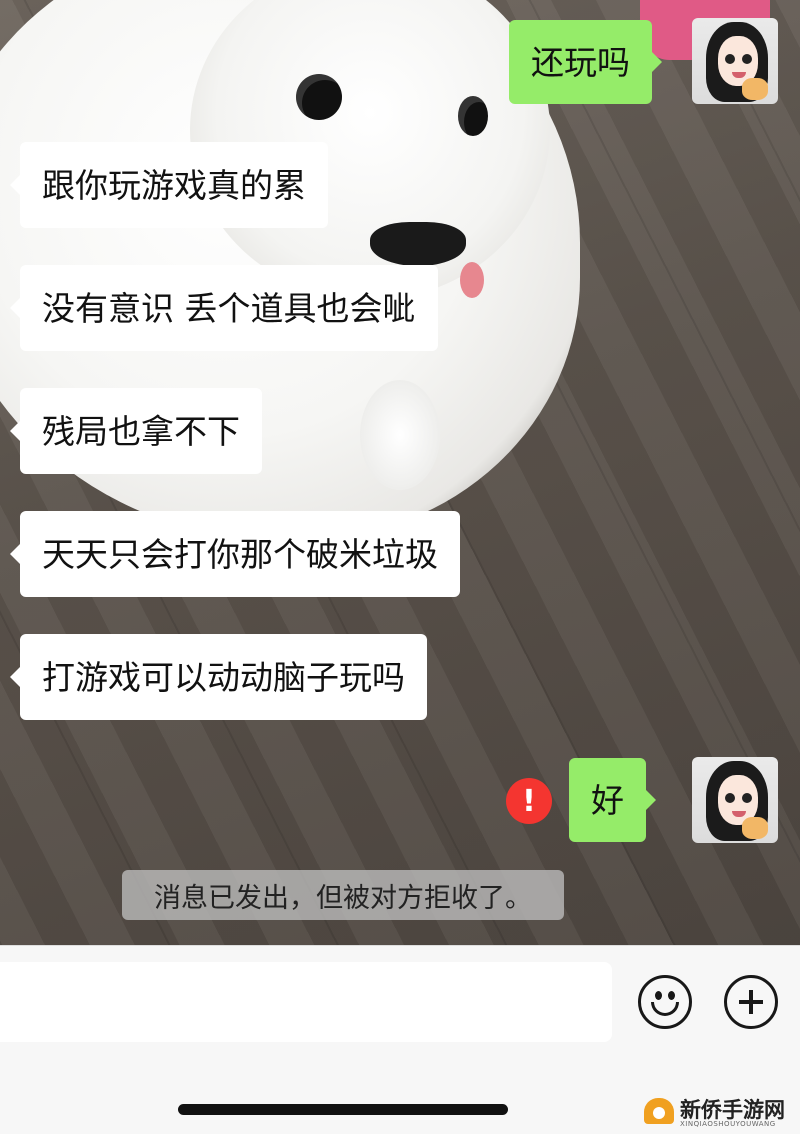  What do you see at coordinates (306, 1002) in the screenshot?
I see `message-input` at bounding box center [306, 1002].